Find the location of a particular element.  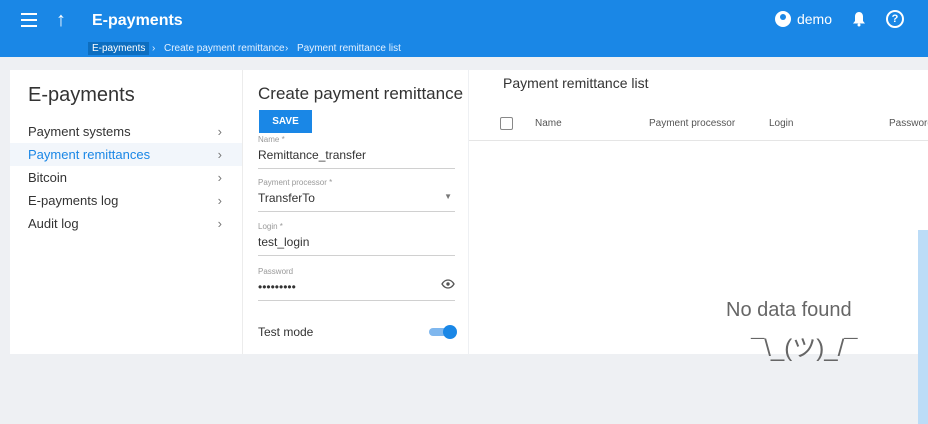

sidebar-item-bitcoin: Bitcoin › is located at coordinates (126, 177).